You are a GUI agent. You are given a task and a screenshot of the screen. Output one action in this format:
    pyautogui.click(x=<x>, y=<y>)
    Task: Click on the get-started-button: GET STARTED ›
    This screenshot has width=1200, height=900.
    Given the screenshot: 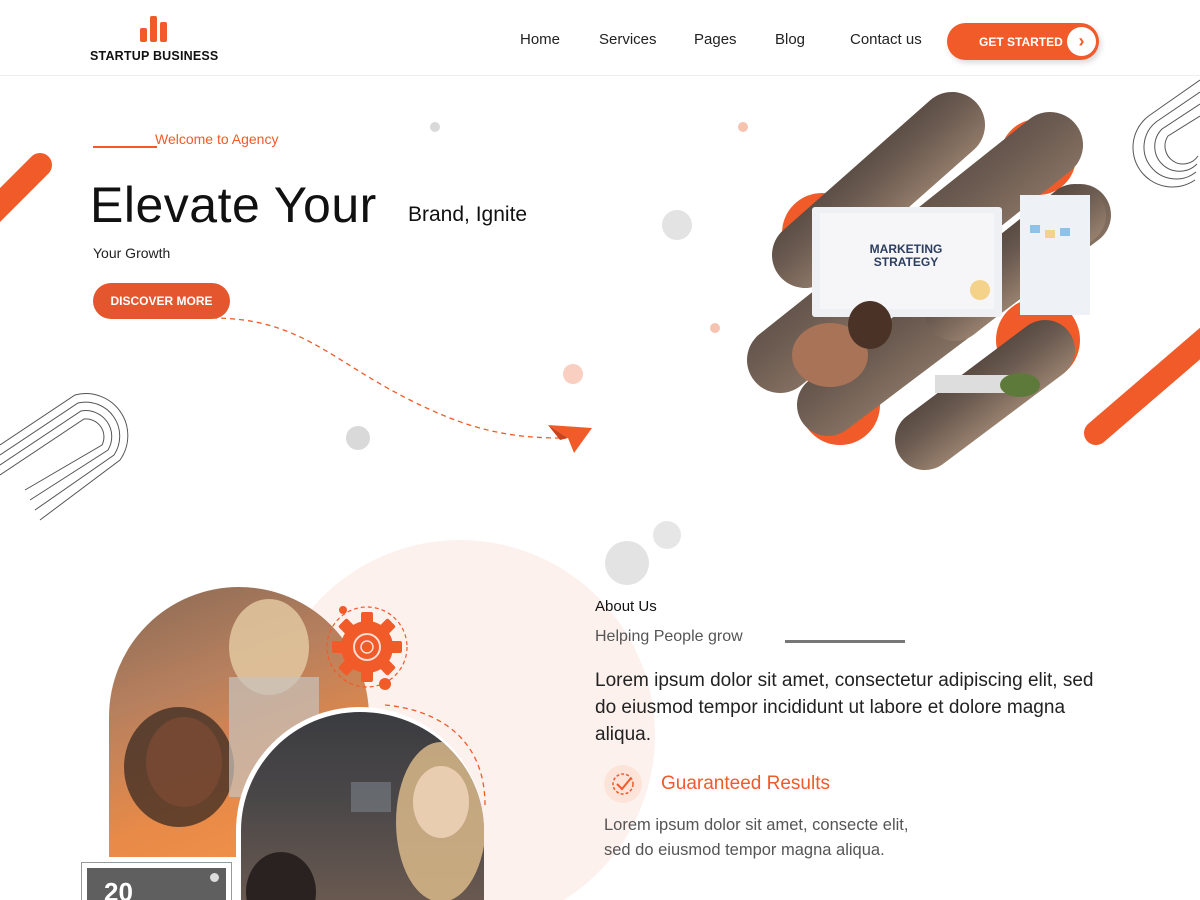 What is the action you would take?
    pyautogui.click(x=1023, y=41)
    